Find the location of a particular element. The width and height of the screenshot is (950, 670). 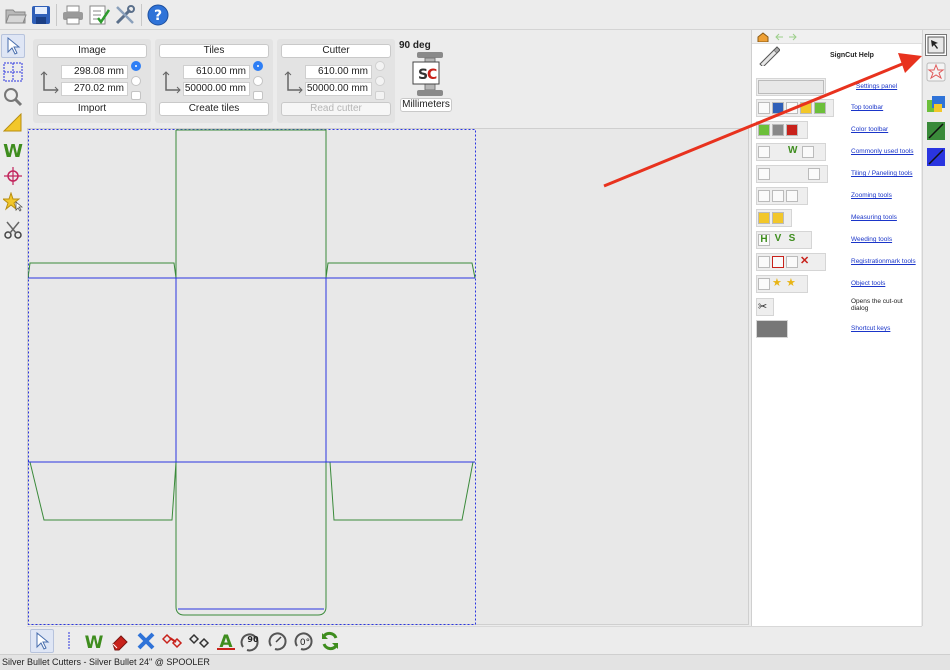

tiles-radio-selected is located at coordinates (258, 66).